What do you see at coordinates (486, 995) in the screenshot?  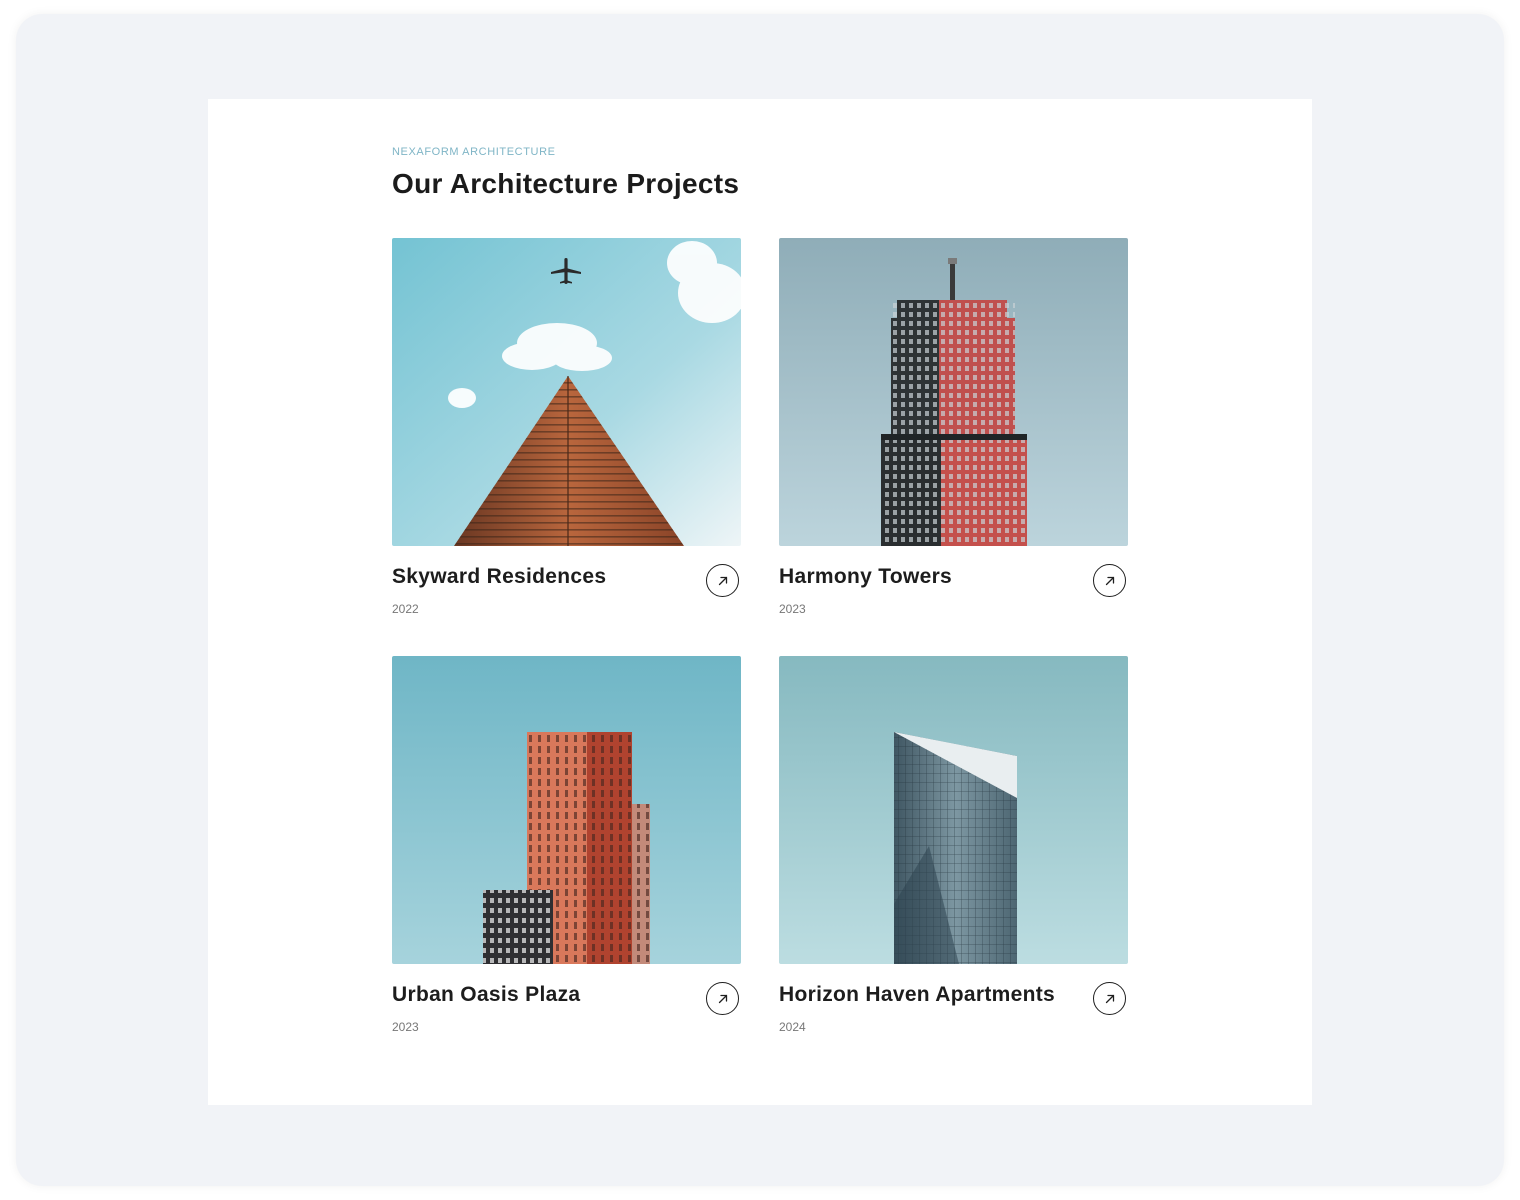 I see `project-title: Urban Oasis Plaza` at bounding box center [486, 995].